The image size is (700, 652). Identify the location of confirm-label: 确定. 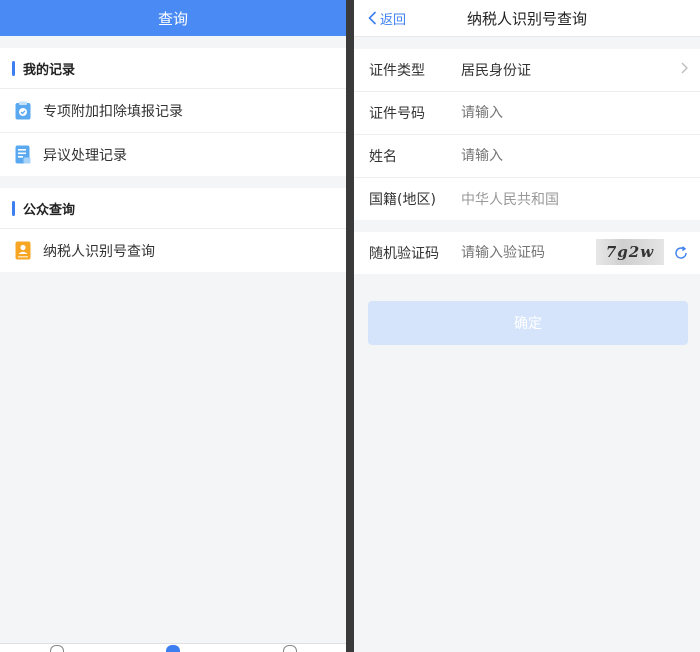
(528, 324).